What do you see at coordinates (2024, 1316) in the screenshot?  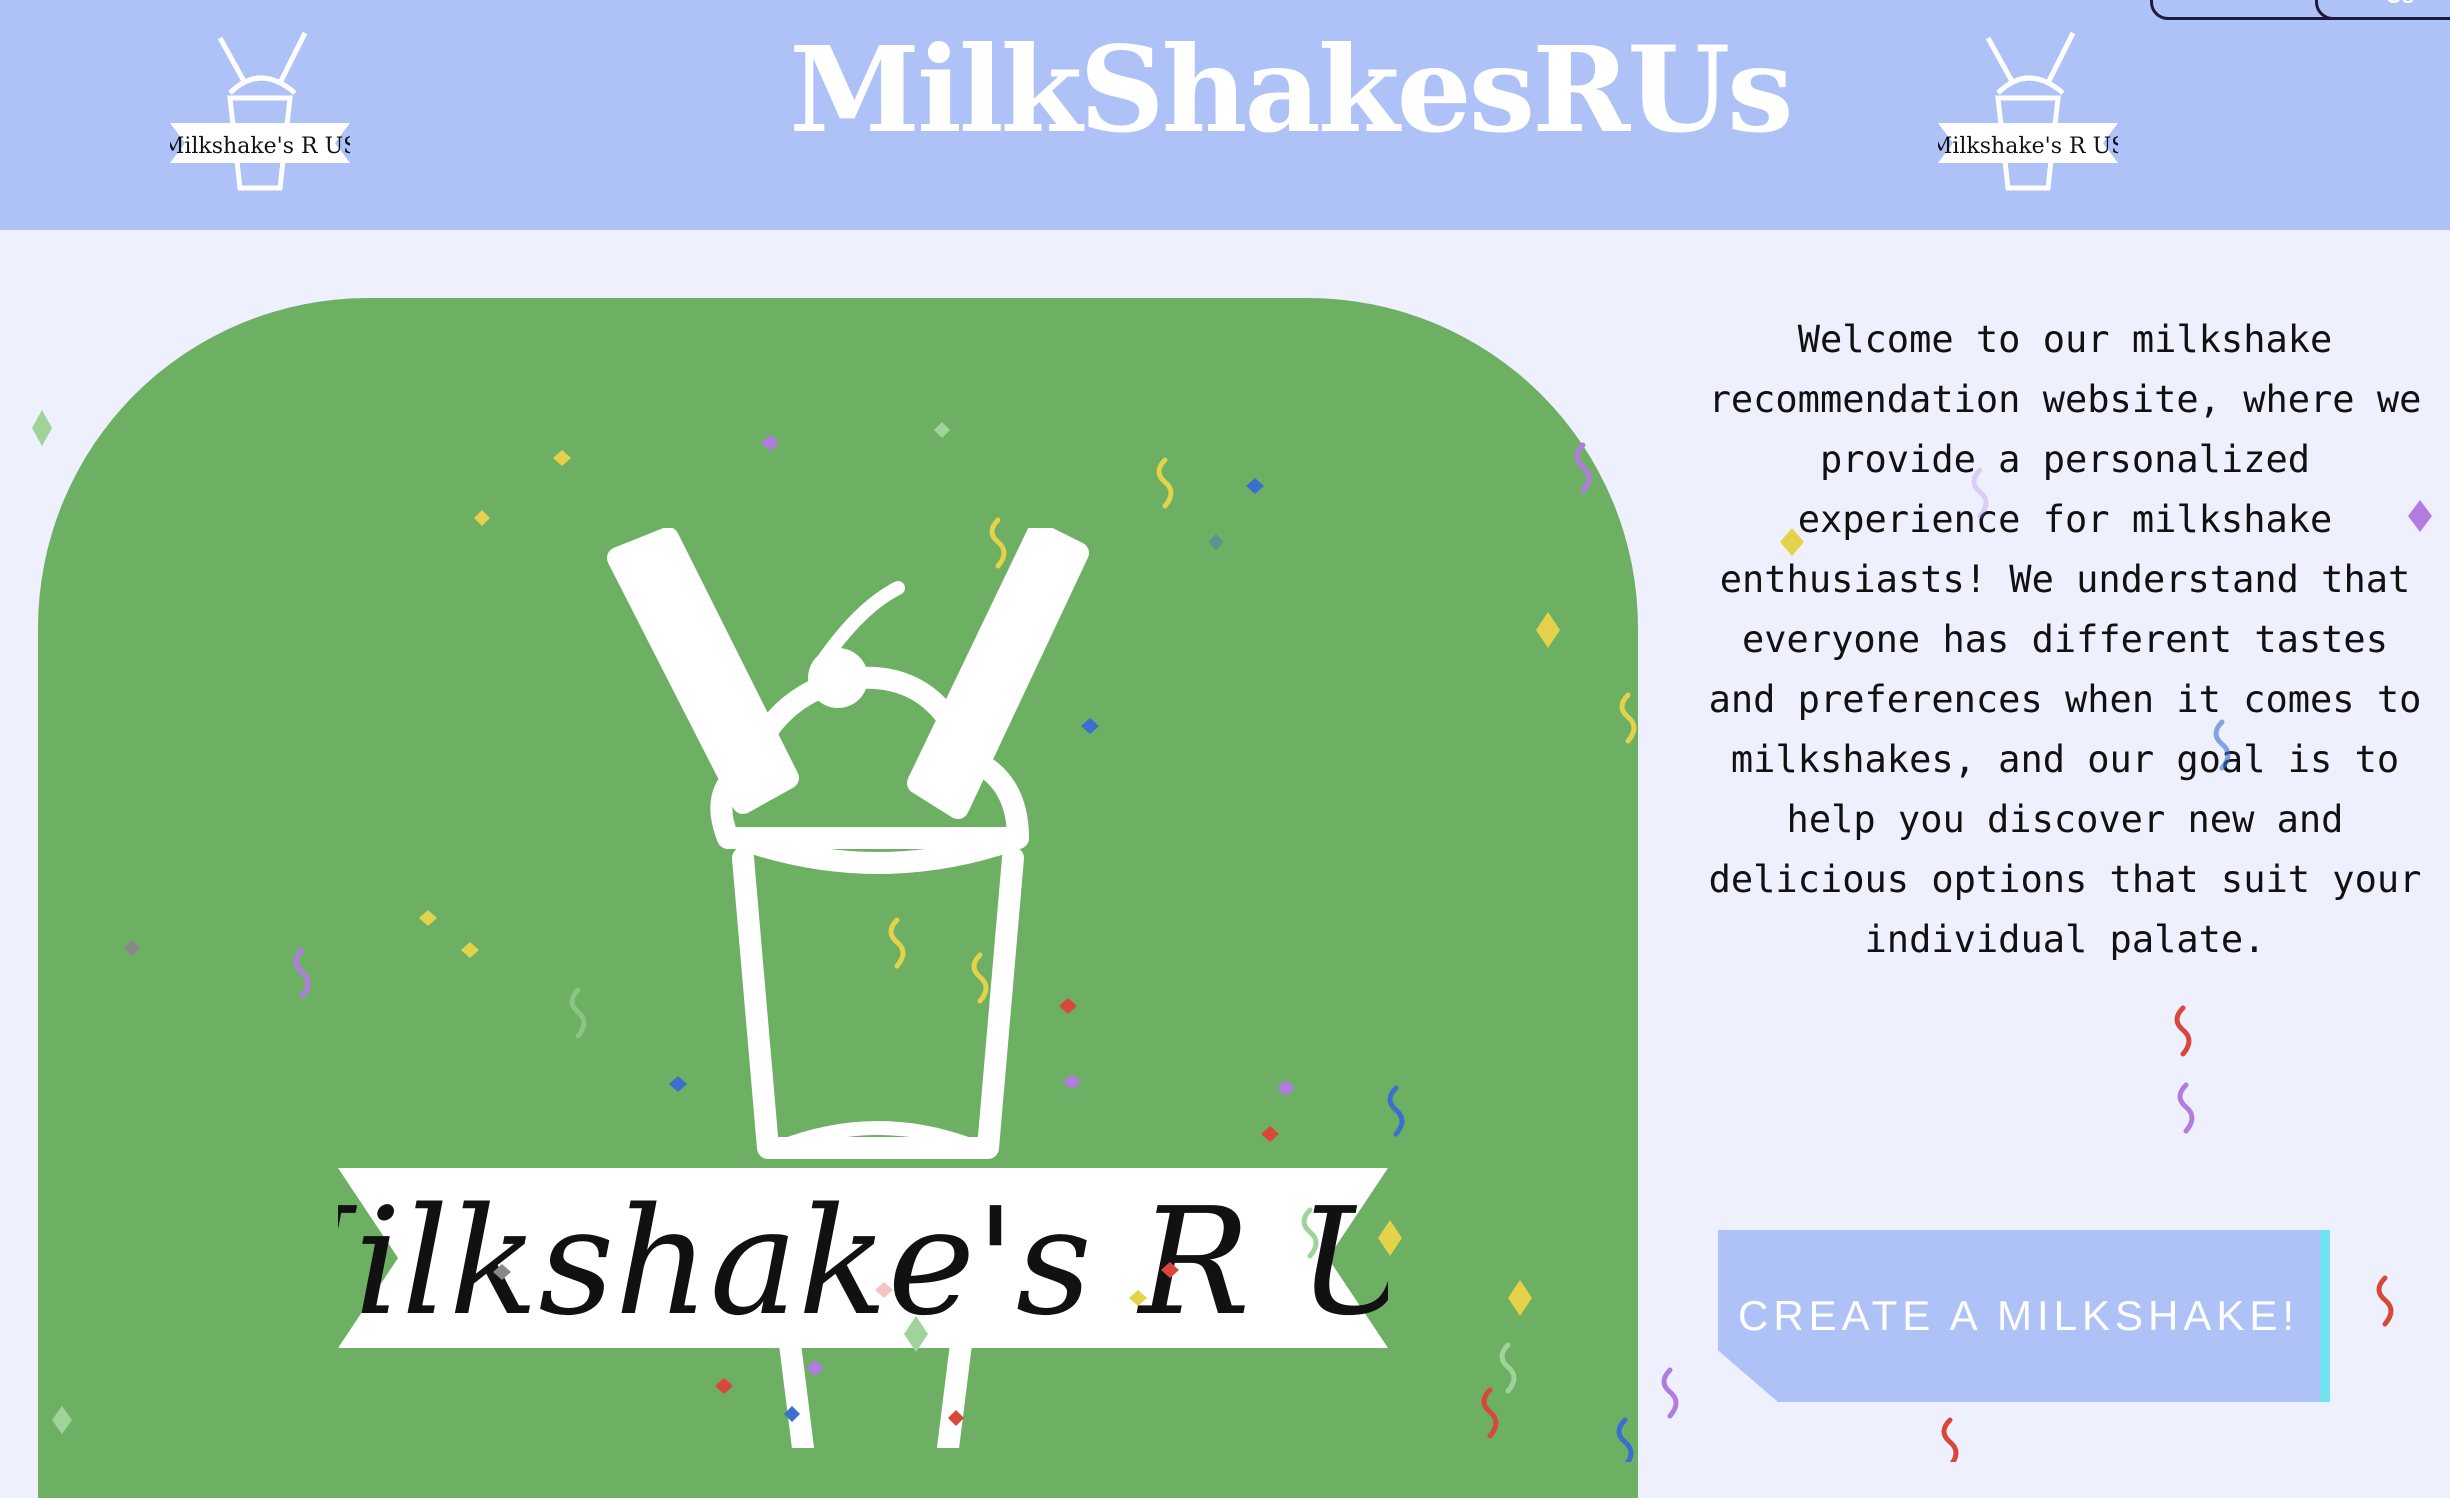 I see `create-milkshake-button: CREATE A MILKSHAKE!` at bounding box center [2024, 1316].